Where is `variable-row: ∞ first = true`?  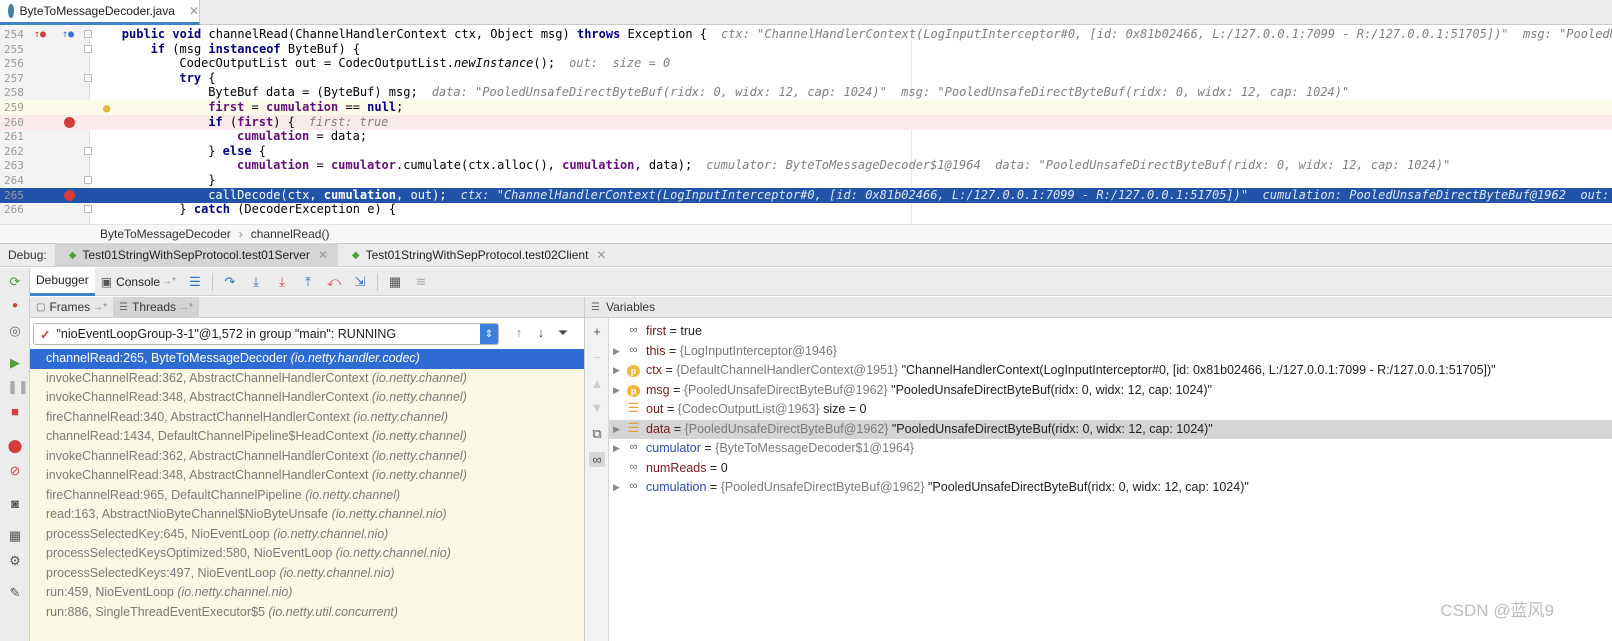
variable-row: ∞ first = true is located at coordinates (1110, 332).